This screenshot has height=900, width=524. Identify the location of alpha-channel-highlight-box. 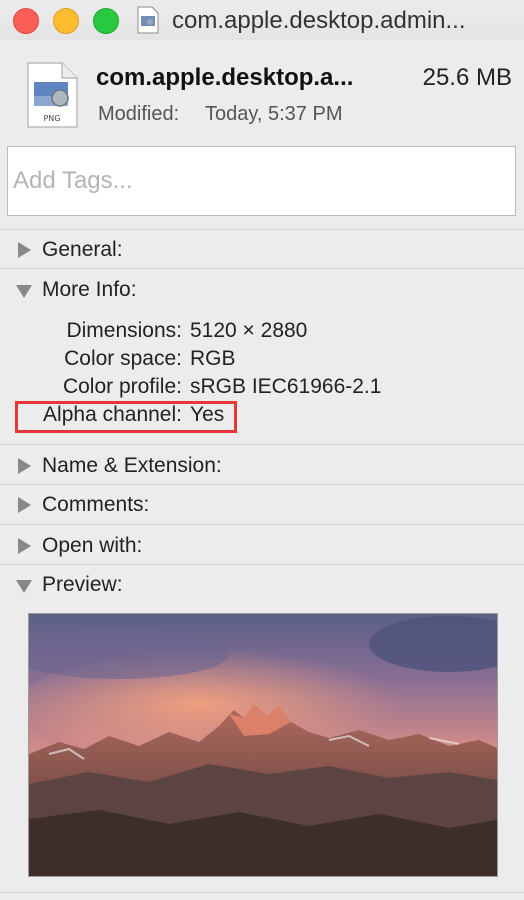
(126, 417).